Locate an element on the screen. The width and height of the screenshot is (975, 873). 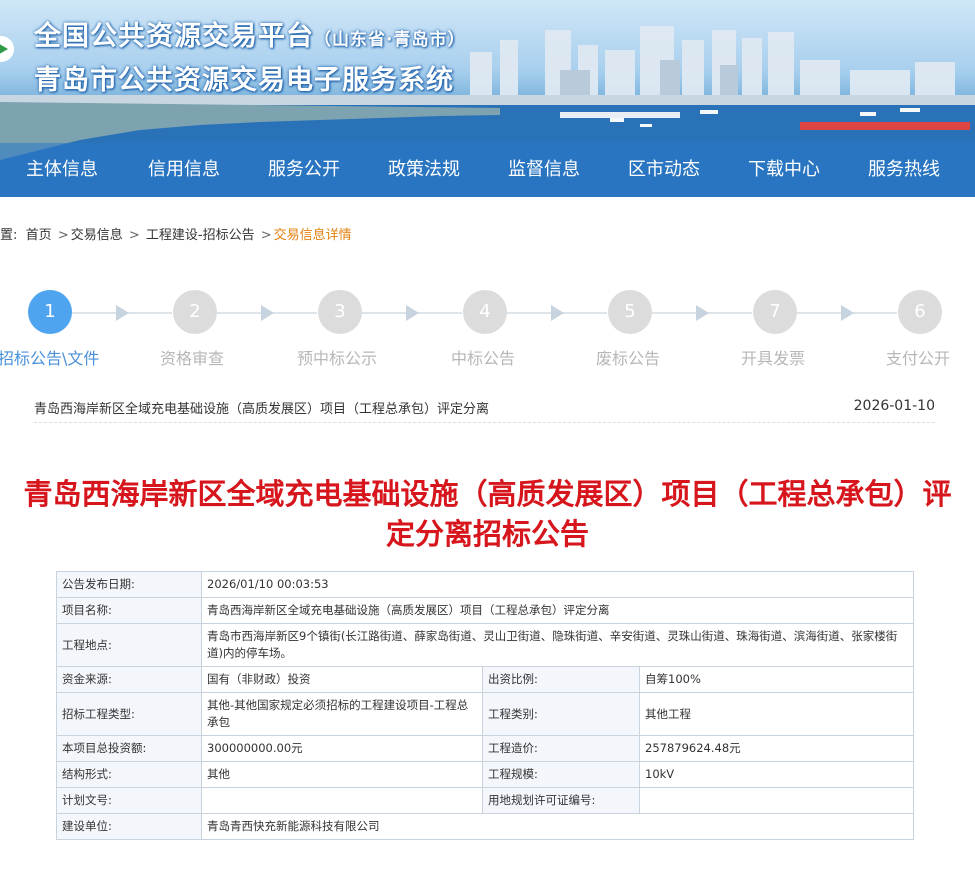
label-publish-date: 公告发布日期: is located at coordinates (129, 584).